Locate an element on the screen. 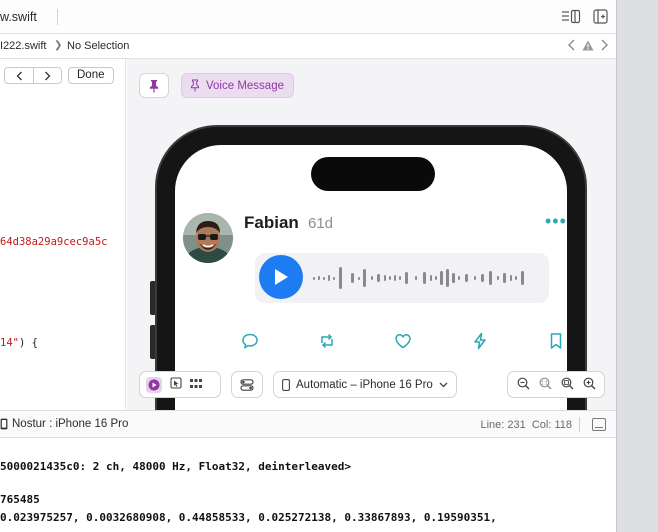 Image resolution: width=658 pixels, height=532 pixels. run-destination: Nostur : iPhone 16 Pro is located at coordinates (70, 424).